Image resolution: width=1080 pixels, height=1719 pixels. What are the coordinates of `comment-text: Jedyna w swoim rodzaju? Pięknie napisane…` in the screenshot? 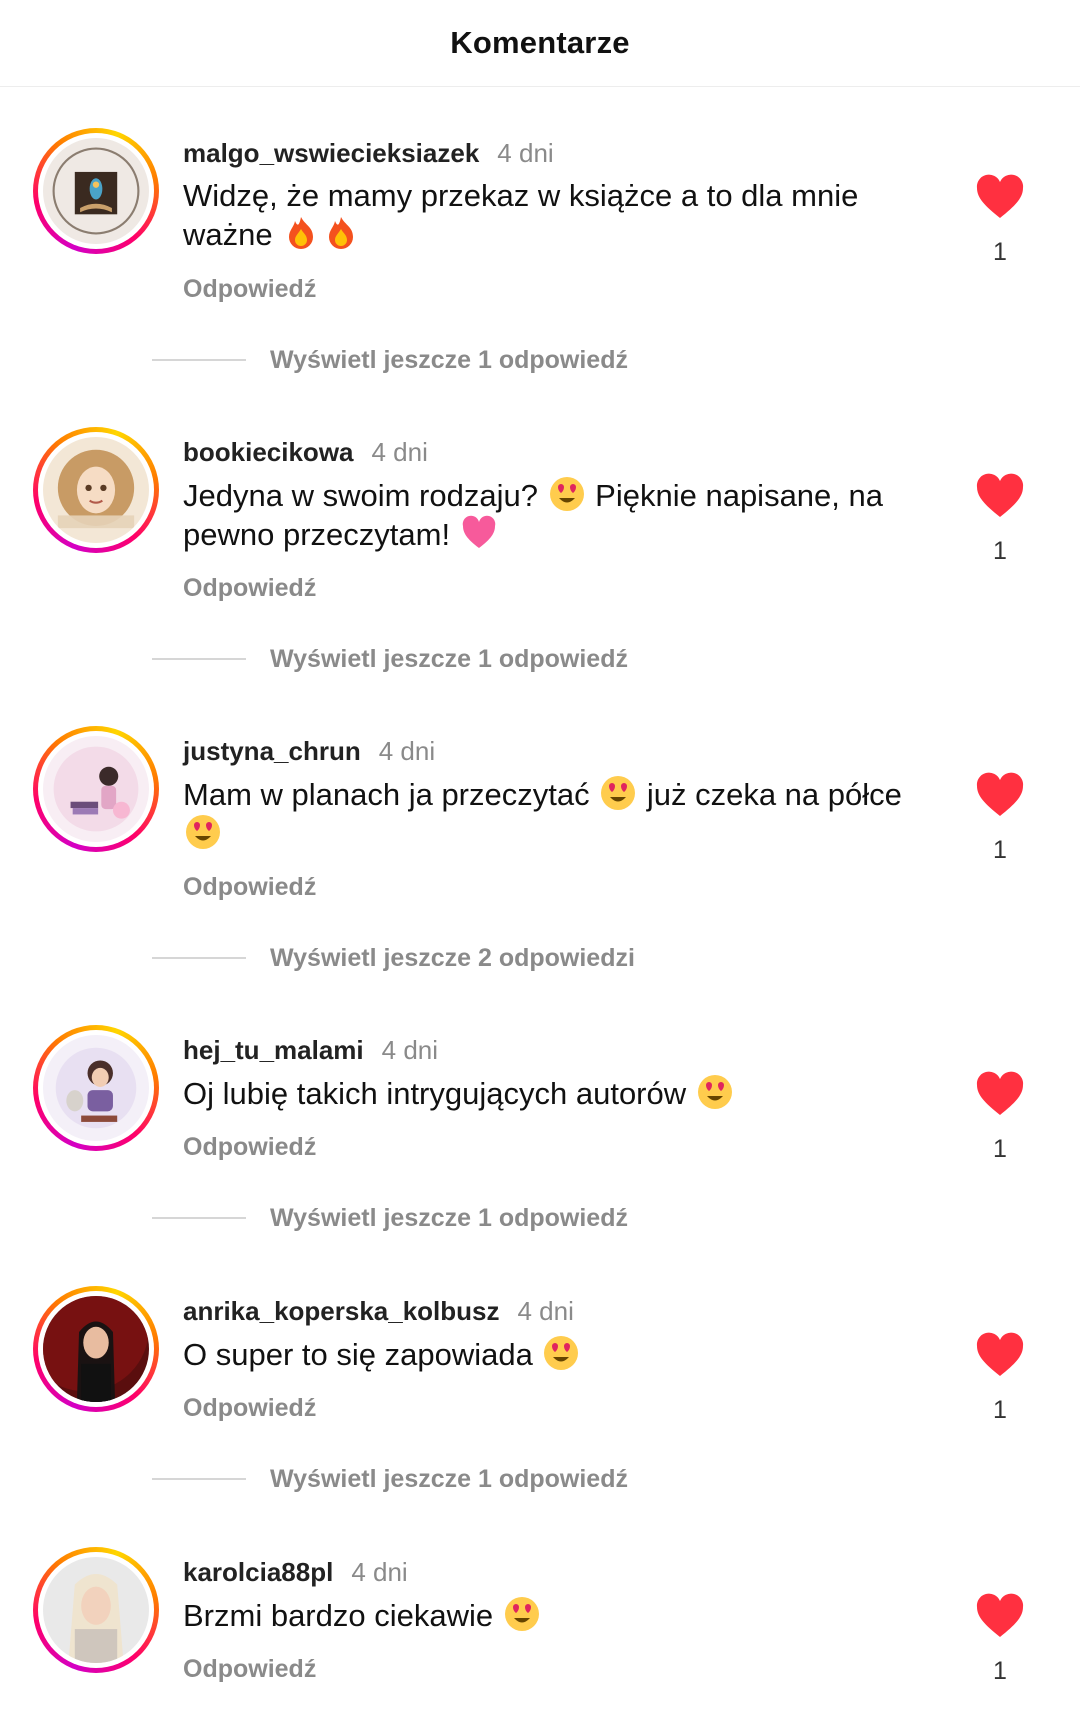 It's located at (533, 514).